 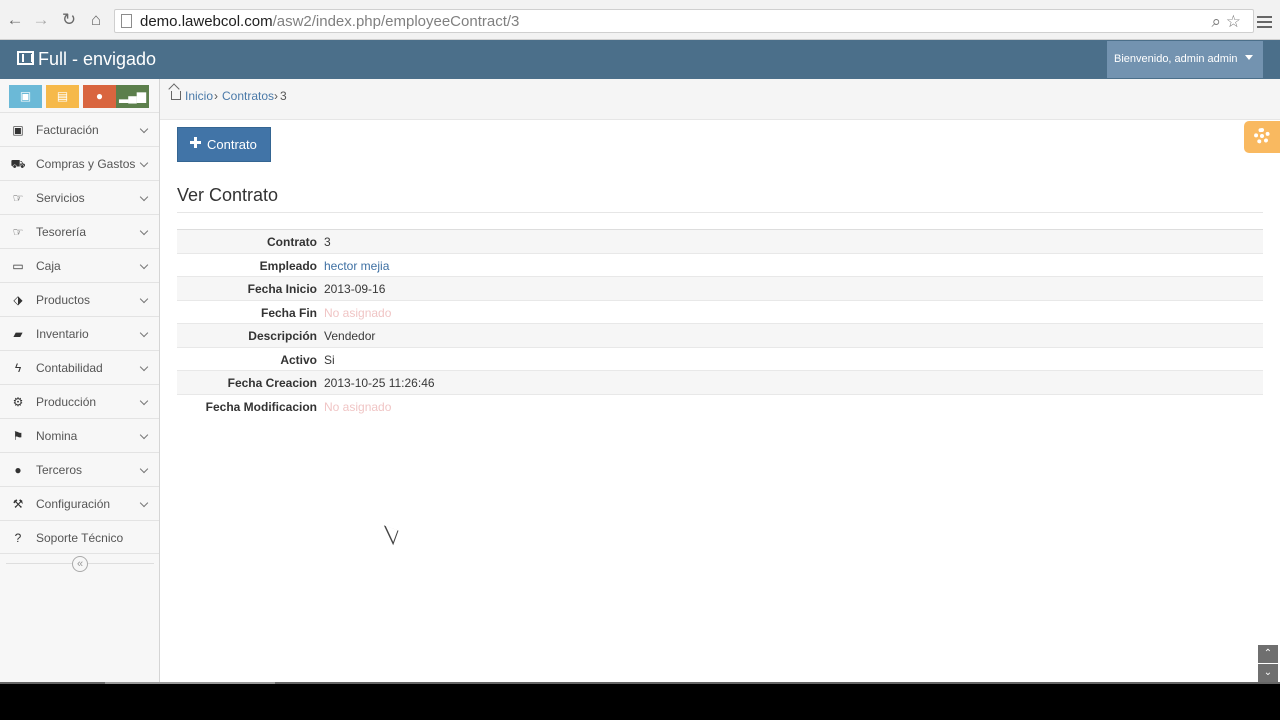 I want to click on bolt-icon: ϟ, so click(x=18, y=368).